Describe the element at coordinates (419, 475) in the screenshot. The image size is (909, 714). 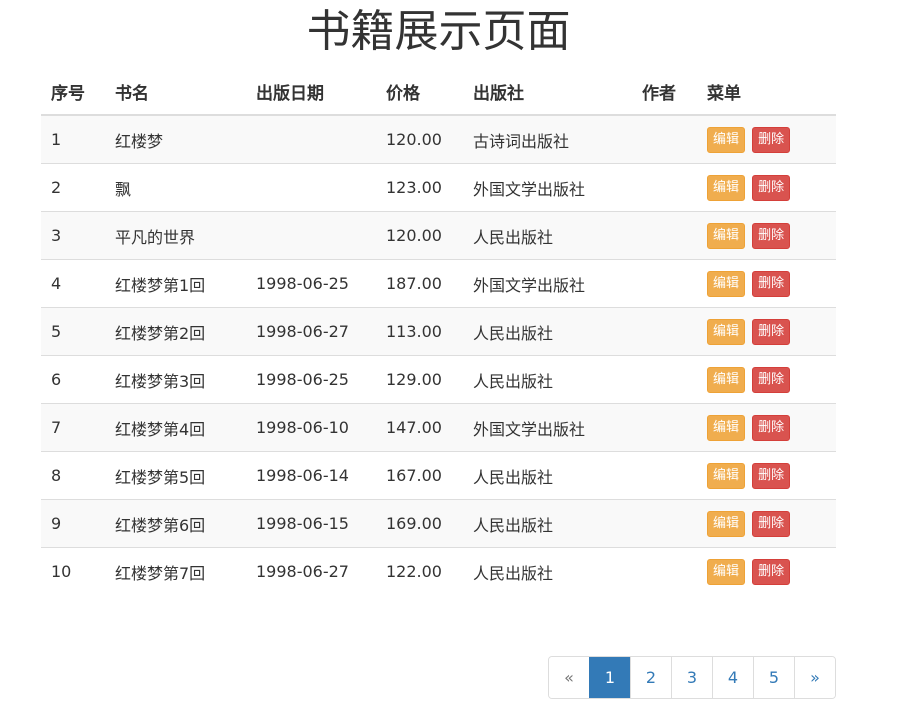
I see `cell-price: 167.00` at that location.